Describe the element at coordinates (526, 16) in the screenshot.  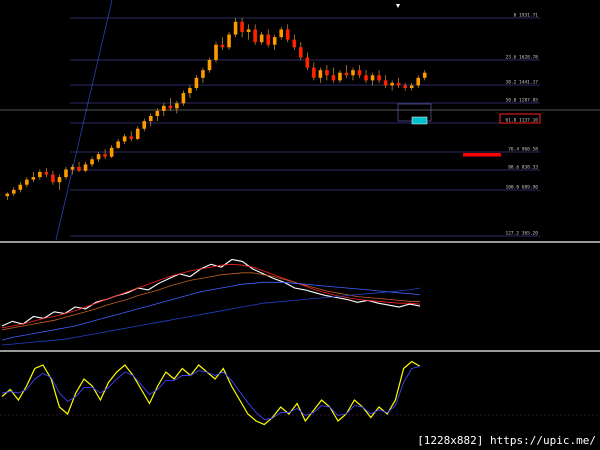
I see `fib-label: 0 1931.71` at that location.